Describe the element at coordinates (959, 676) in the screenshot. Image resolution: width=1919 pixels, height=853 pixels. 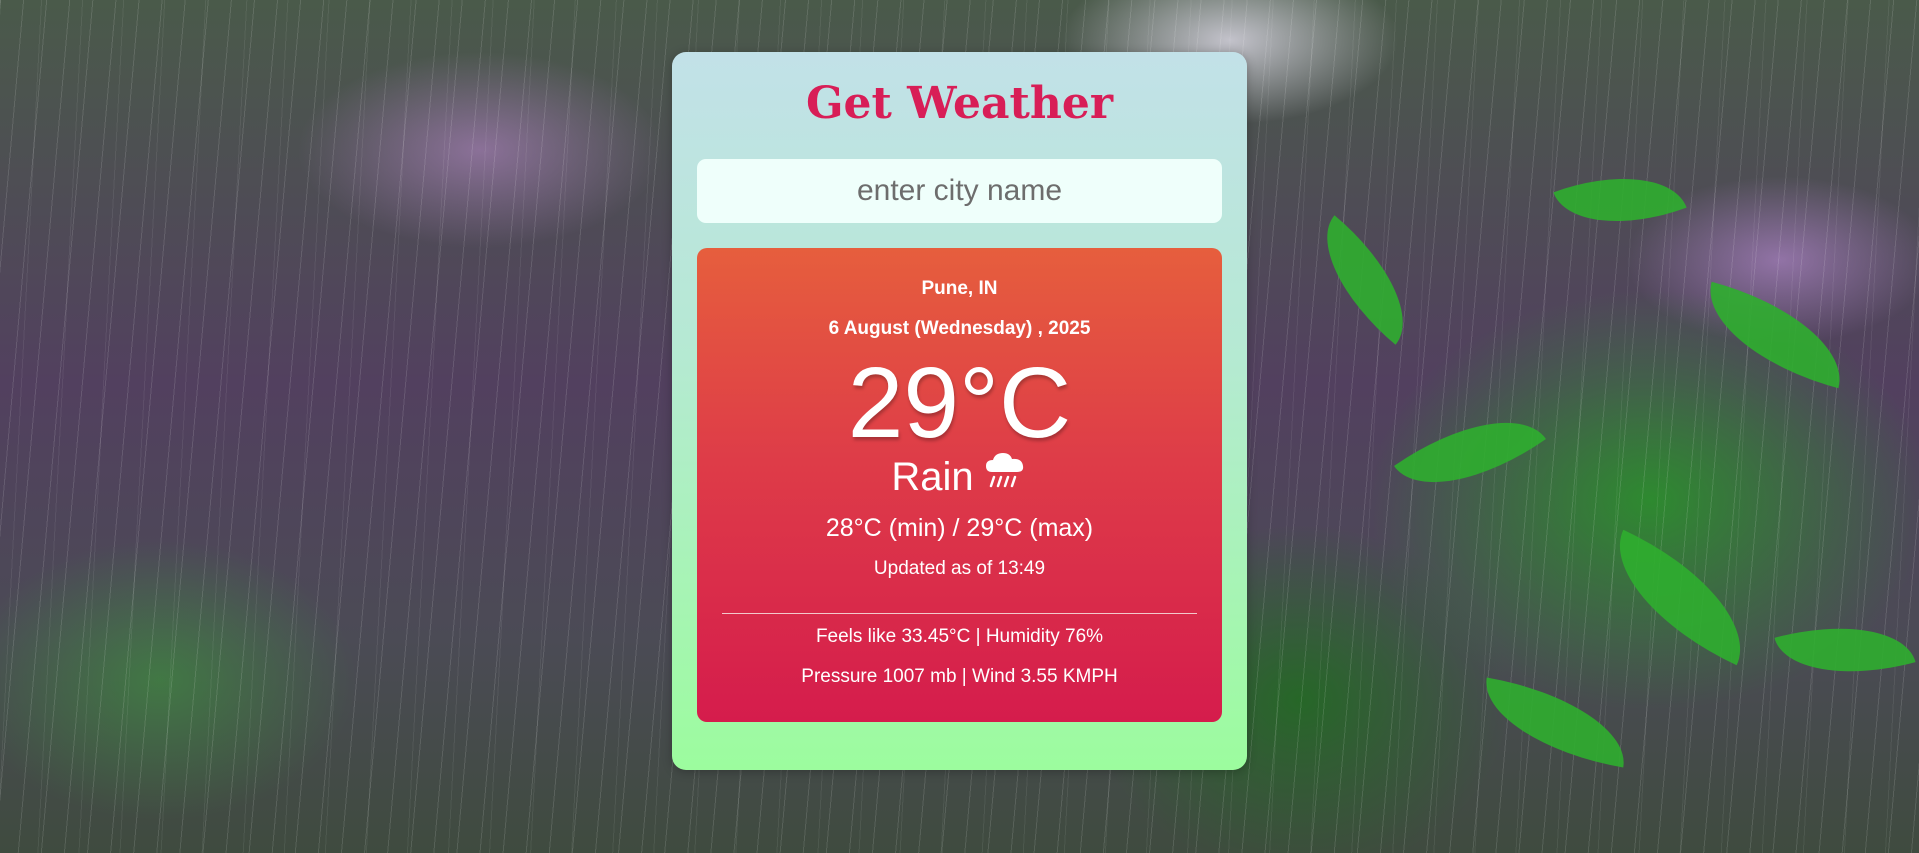
I see `pressure-wind: Pressure 1007 mb | Wind 3.55 KMPH` at that location.